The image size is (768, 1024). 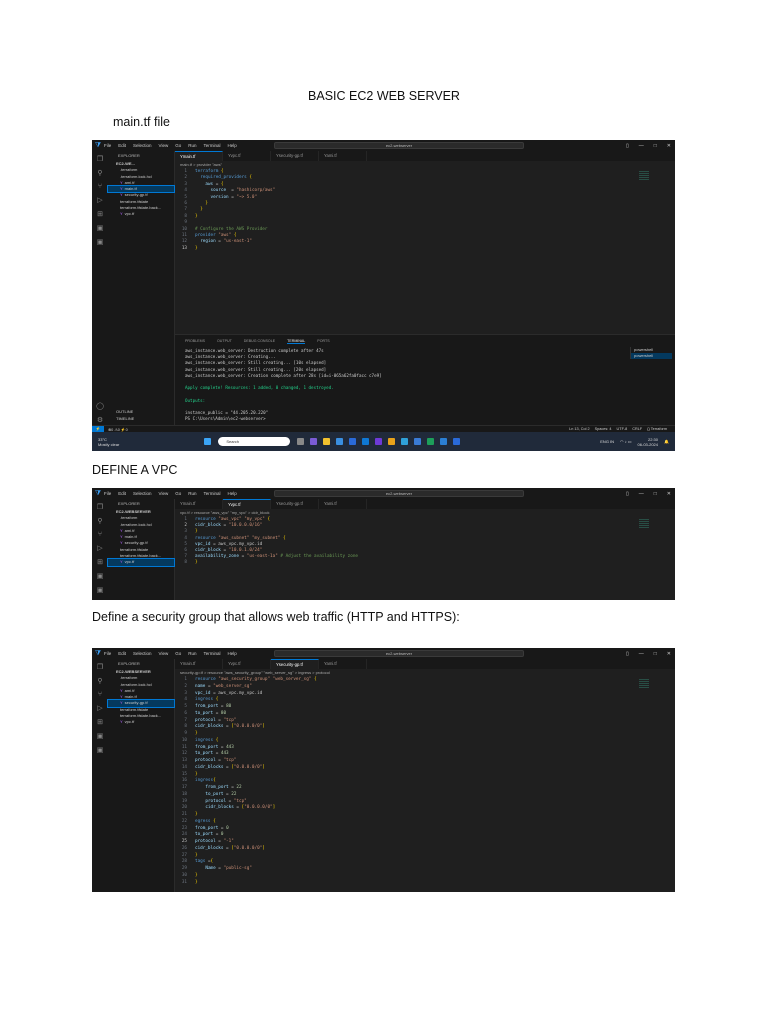 What do you see at coordinates (224, 341) in the screenshot?
I see `panel-tab-output: OUTPUT` at bounding box center [224, 341].